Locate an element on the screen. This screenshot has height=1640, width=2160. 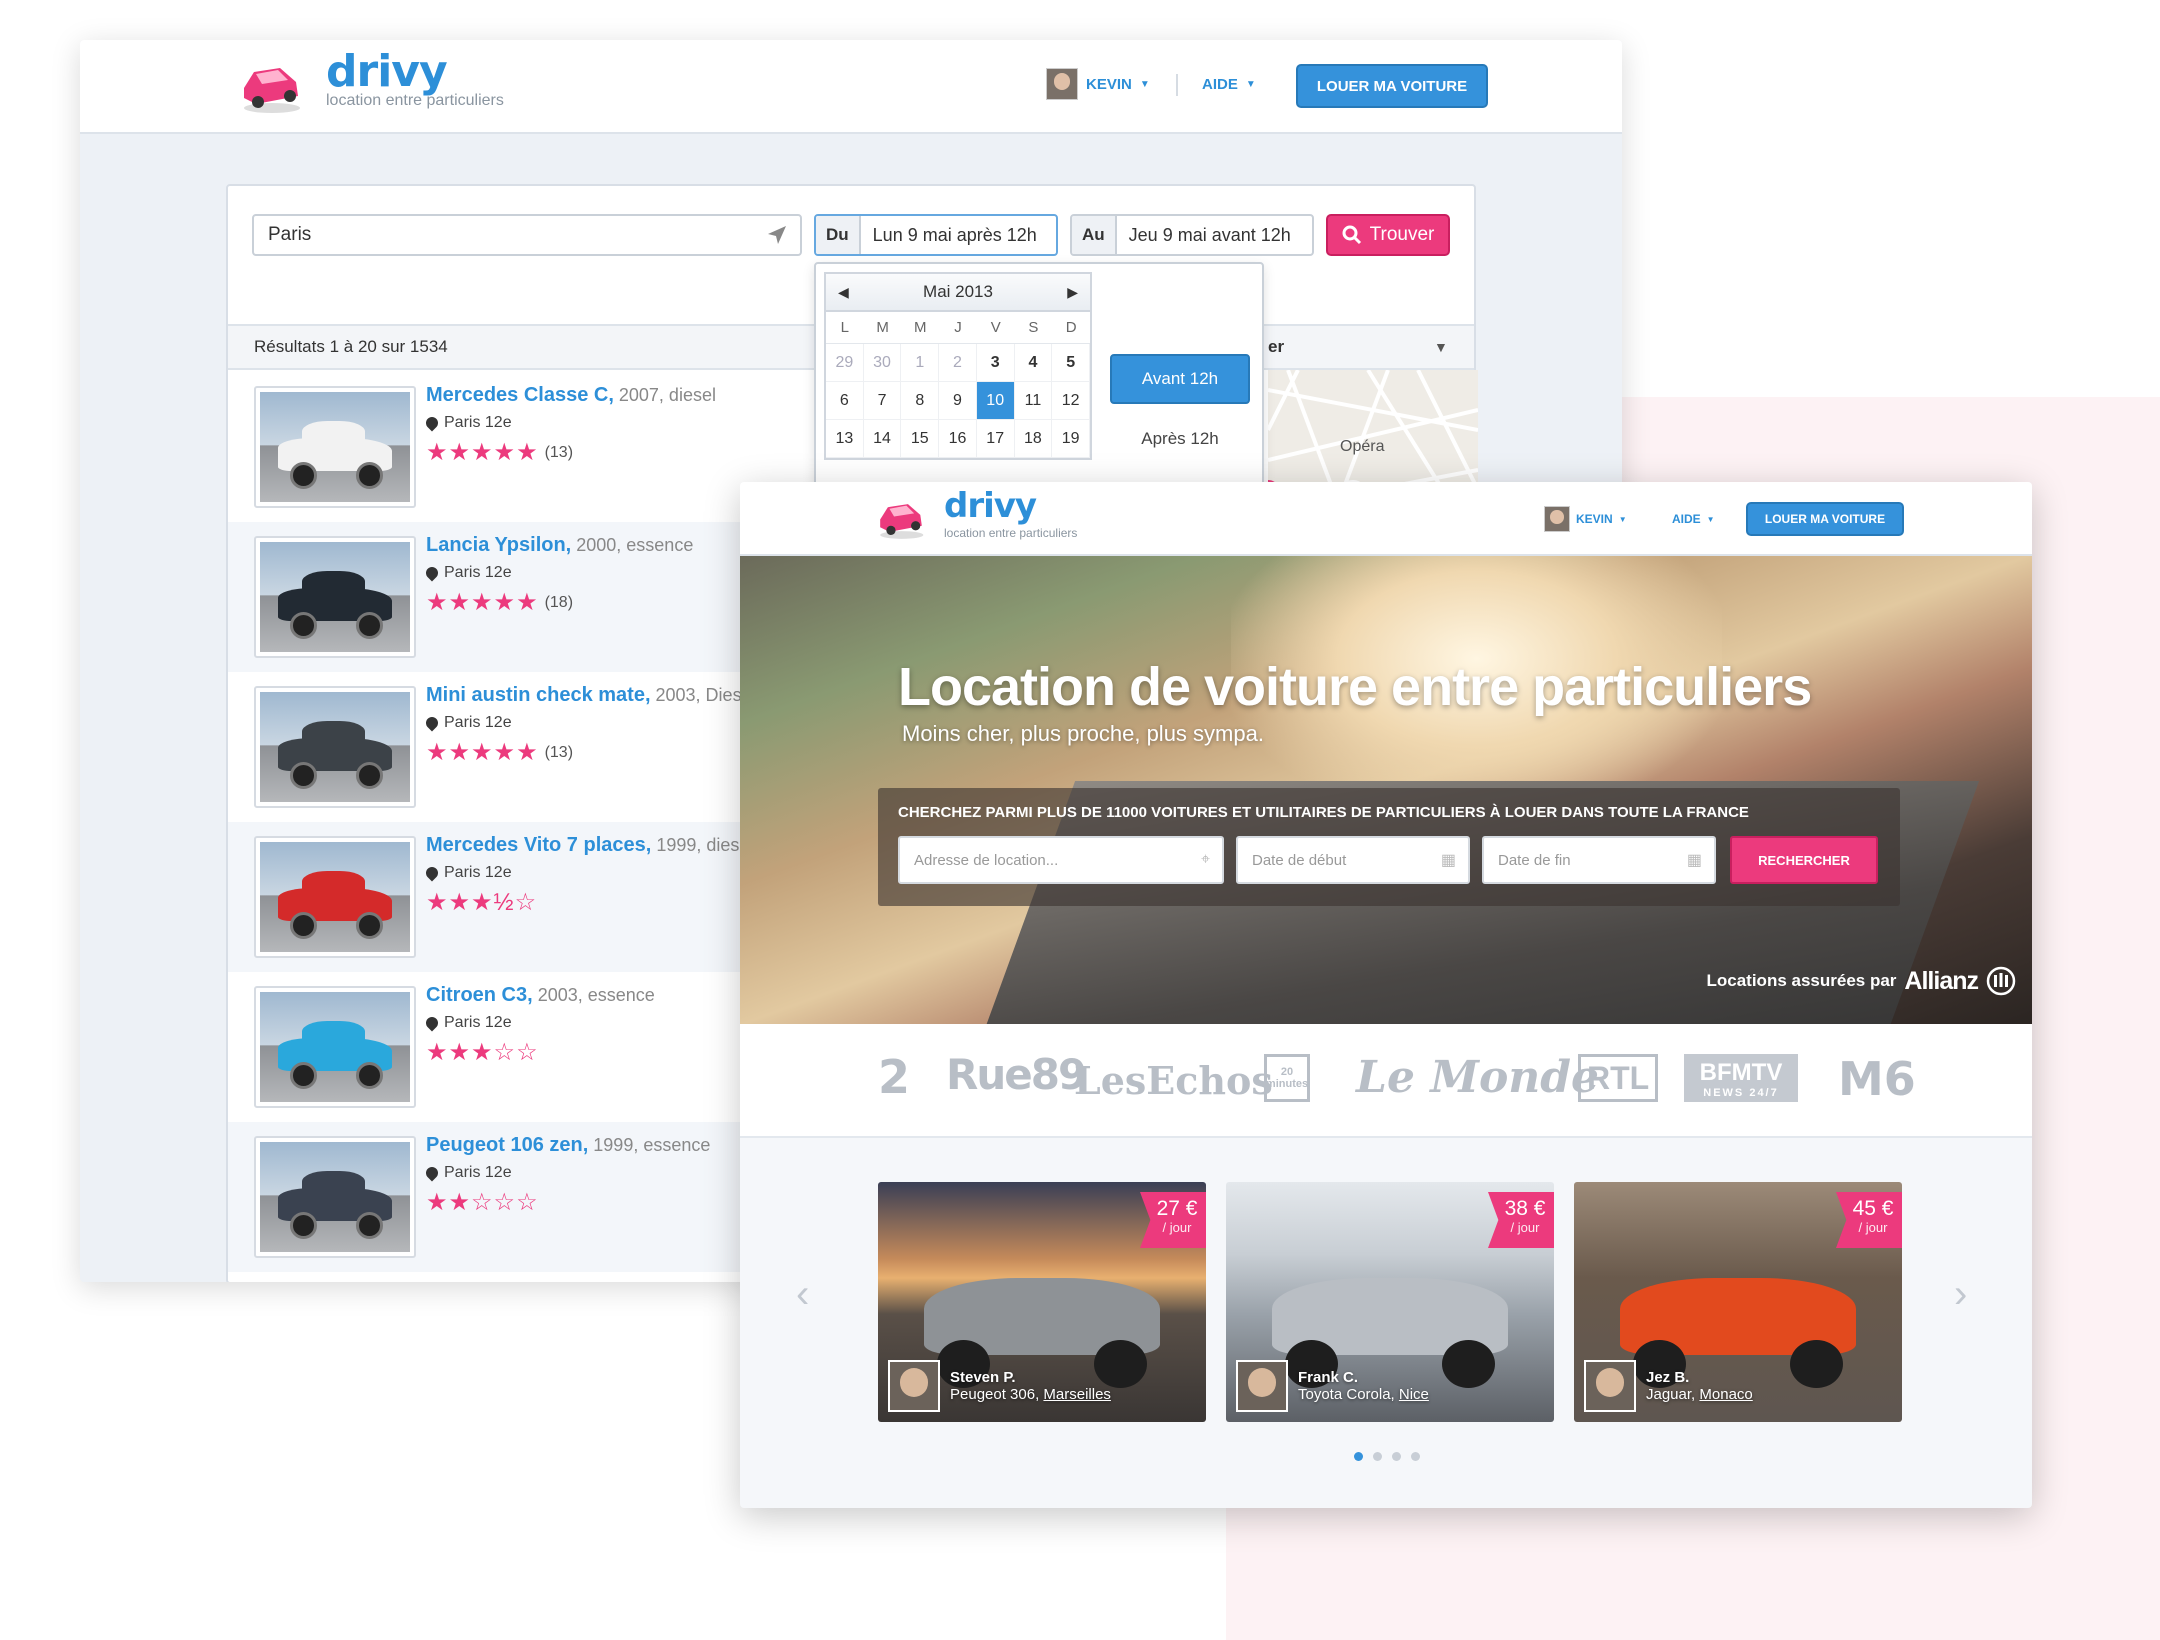
result-title: Lancia Ypsilon, 2000, essence is located at coordinates (559, 545).